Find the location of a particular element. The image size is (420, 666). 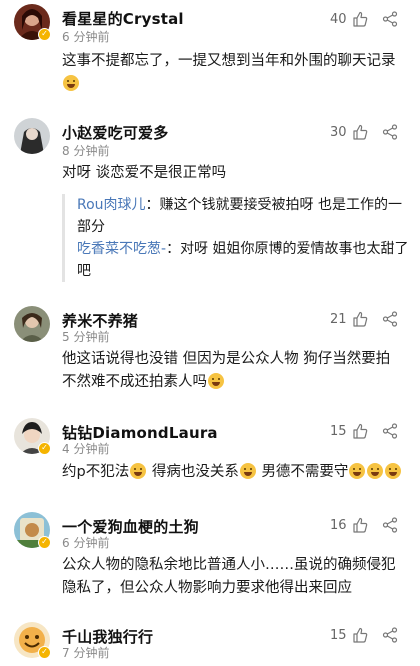

like-count: 16 is located at coordinates (338, 525).